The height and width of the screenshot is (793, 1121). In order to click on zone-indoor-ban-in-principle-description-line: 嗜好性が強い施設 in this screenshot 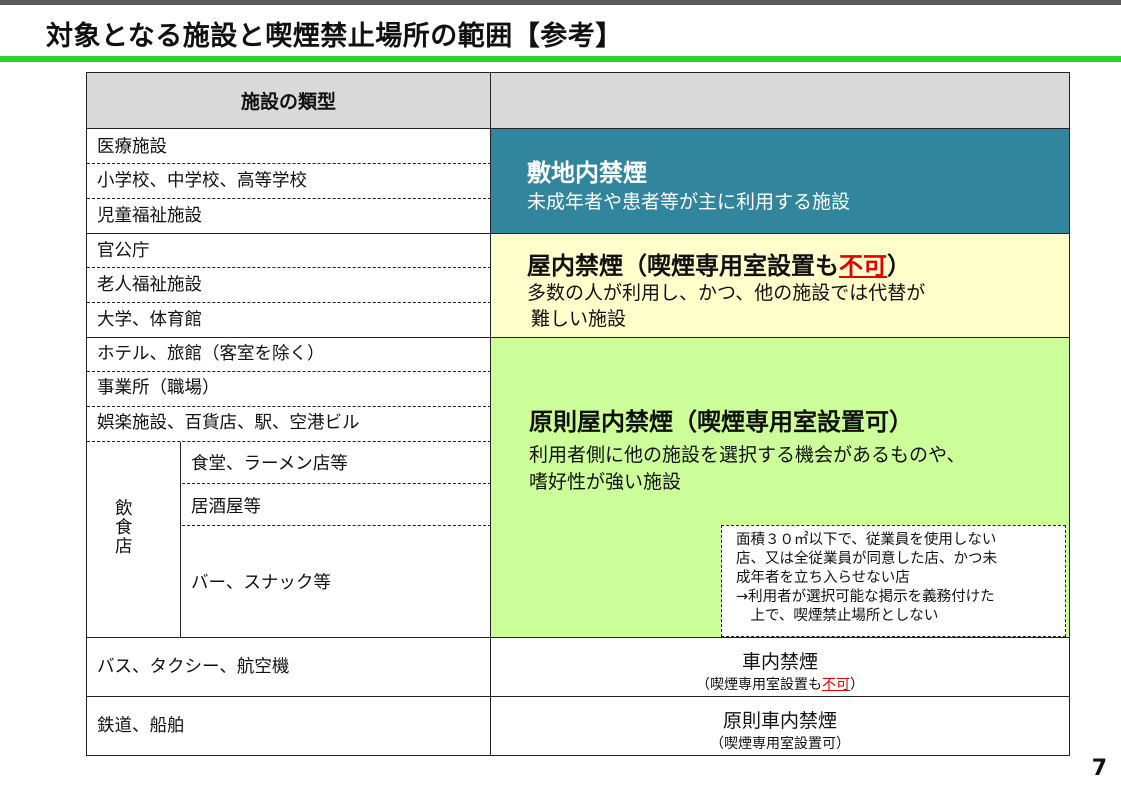, I will do `click(605, 482)`.